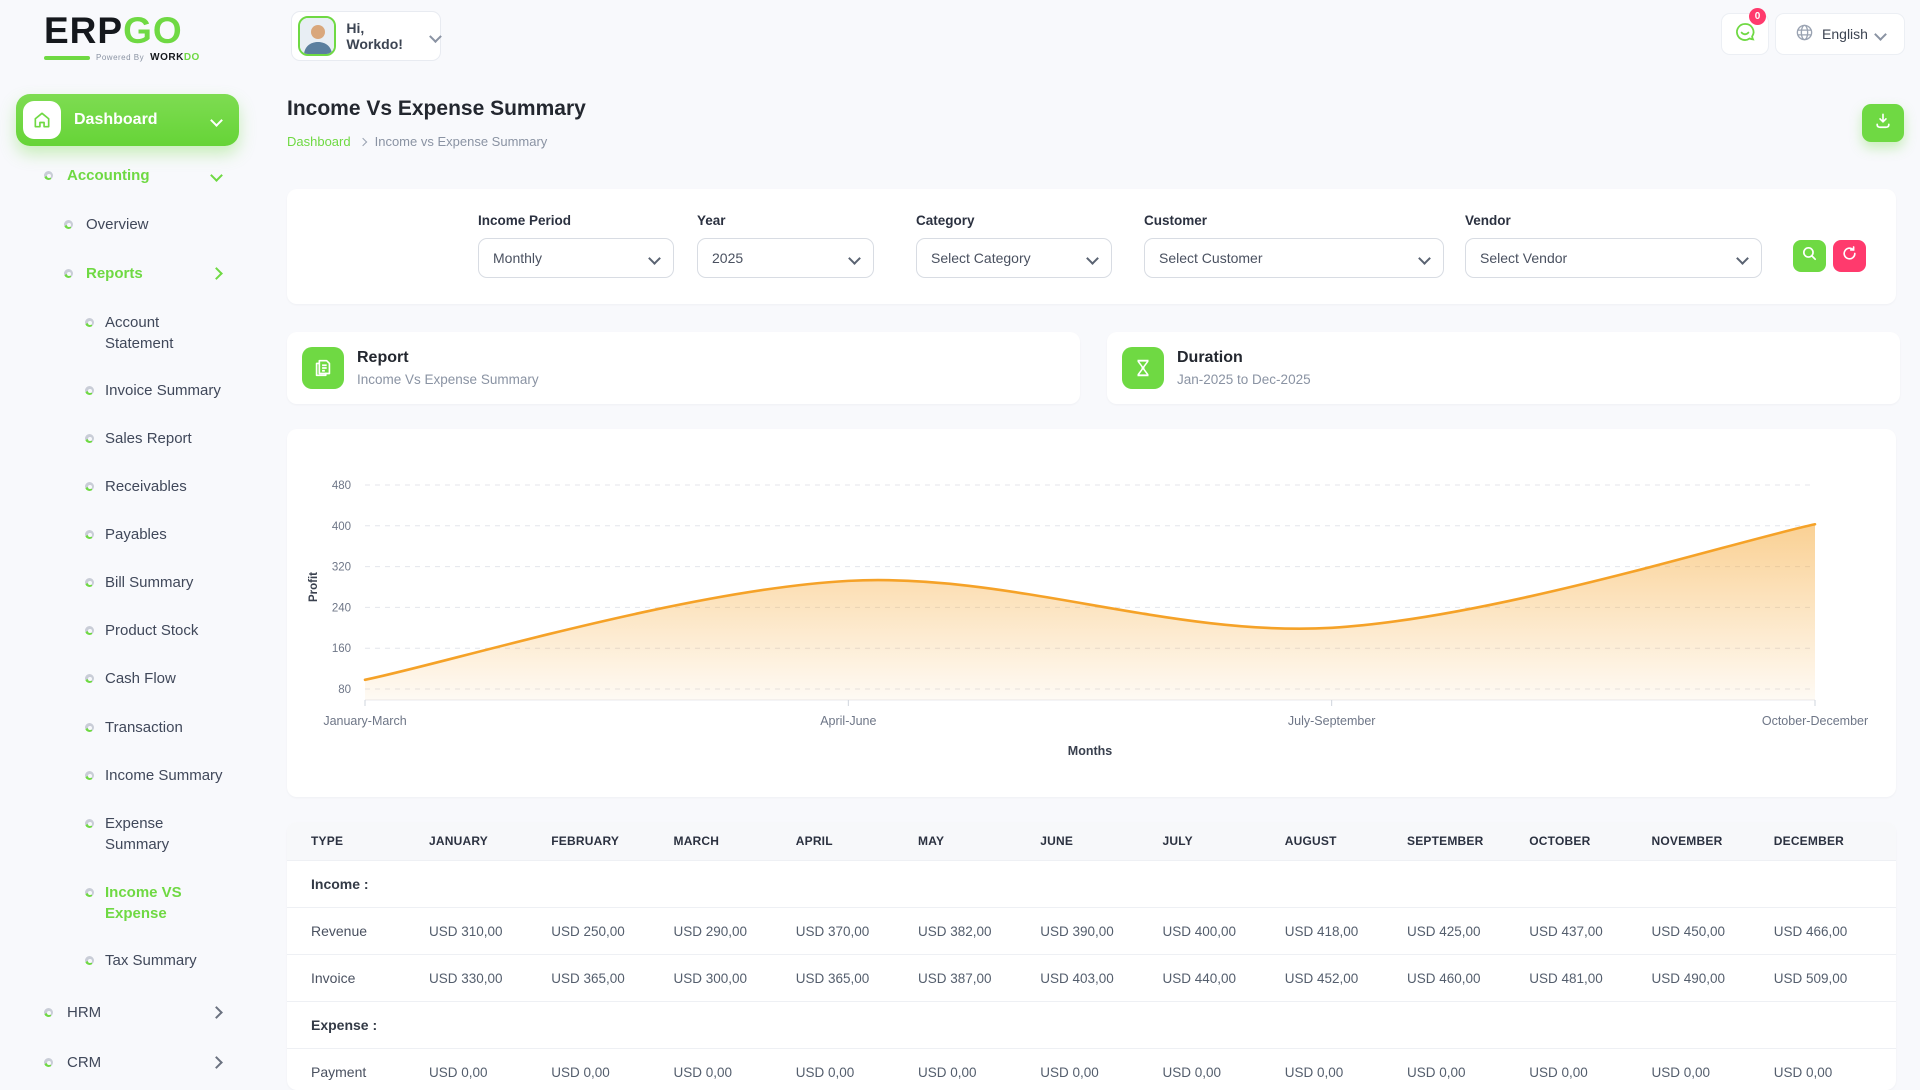  I want to click on svg-text: 240, so click(341, 608).